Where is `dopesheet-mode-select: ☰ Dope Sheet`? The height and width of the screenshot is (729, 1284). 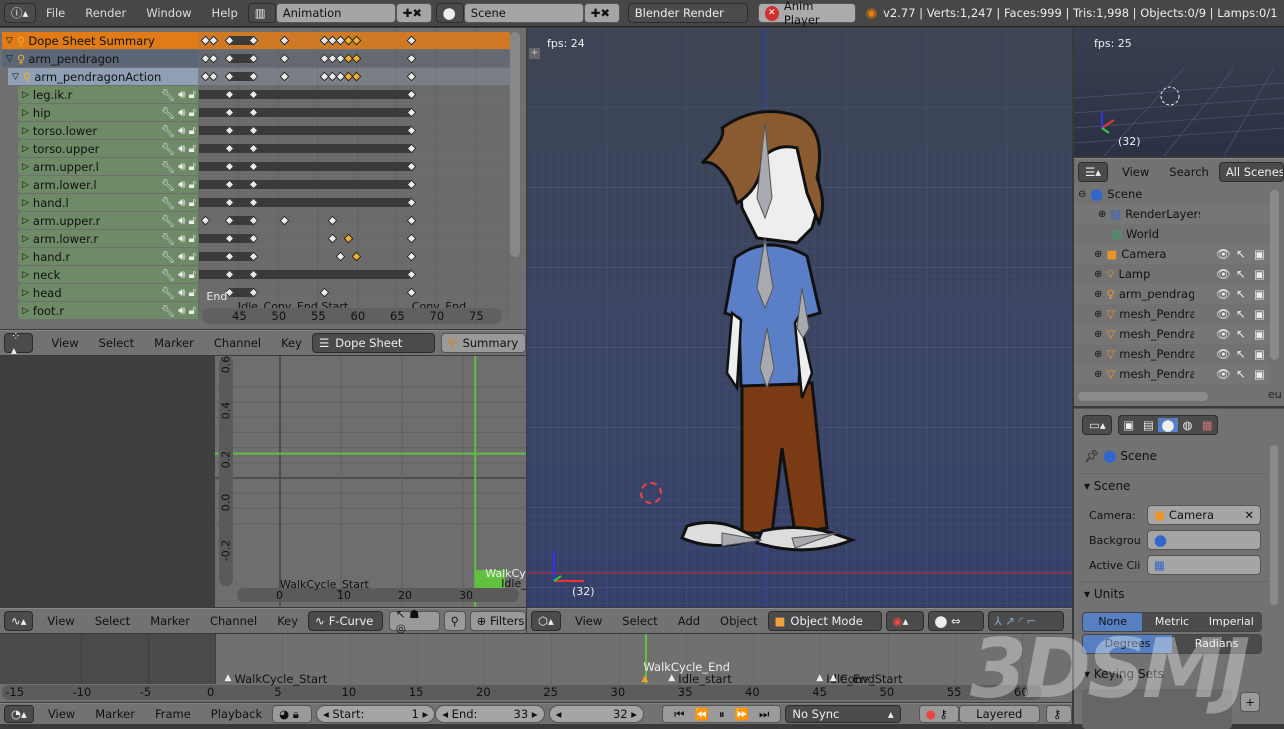 dopesheet-mode-select: ☰ Dope Sheet is located at coordinates (373, 343).